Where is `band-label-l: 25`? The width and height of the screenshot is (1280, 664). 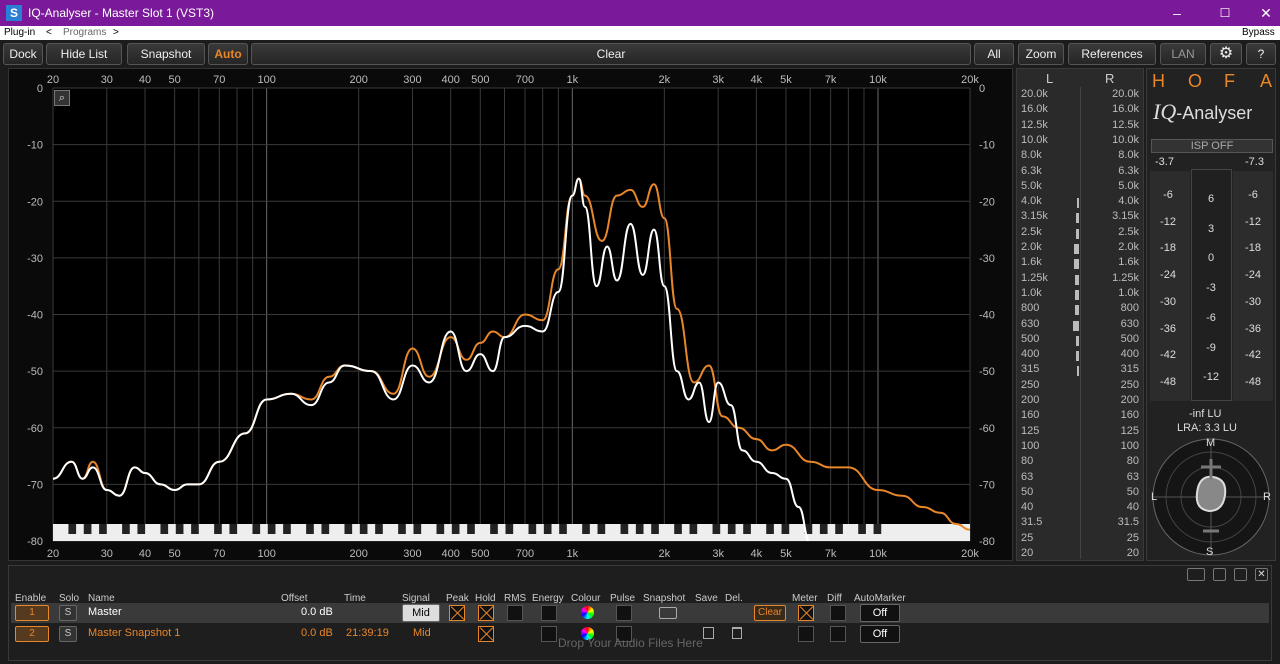 band-label-l: 25 is located at coordinates (1027, 537).